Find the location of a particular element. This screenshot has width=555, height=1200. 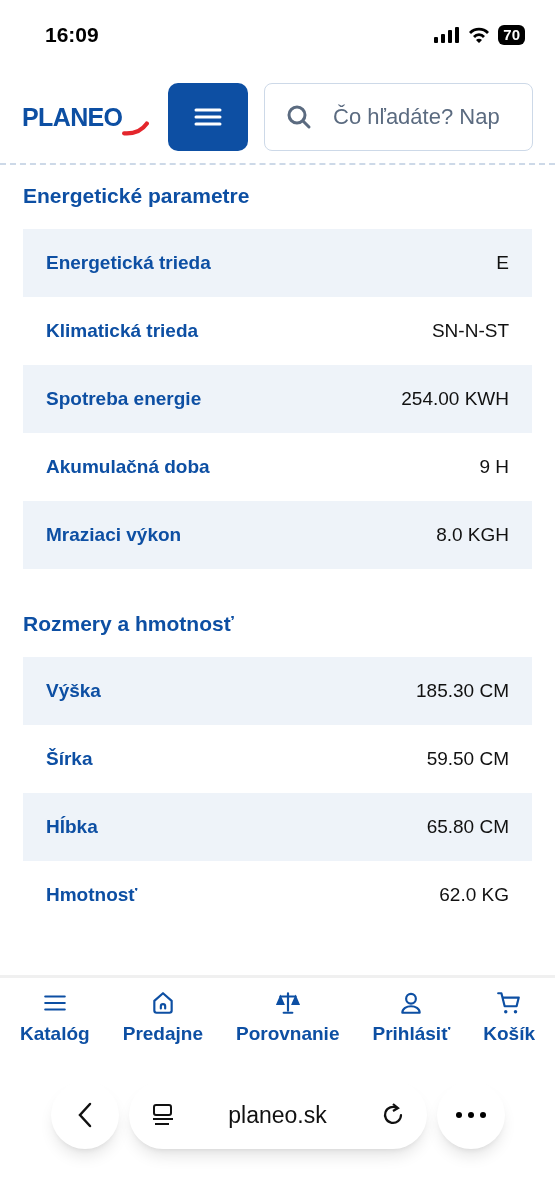

url-text: planeo.sk is located at coordinates (277, 1115).